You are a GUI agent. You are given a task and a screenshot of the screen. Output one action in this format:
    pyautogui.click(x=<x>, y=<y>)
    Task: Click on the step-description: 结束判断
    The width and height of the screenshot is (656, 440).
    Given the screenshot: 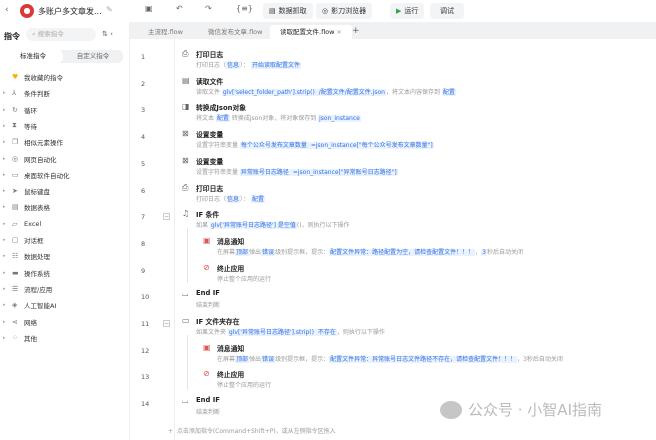 What is the action you would take?
    pyautogui.click(x=208, y=304)
    